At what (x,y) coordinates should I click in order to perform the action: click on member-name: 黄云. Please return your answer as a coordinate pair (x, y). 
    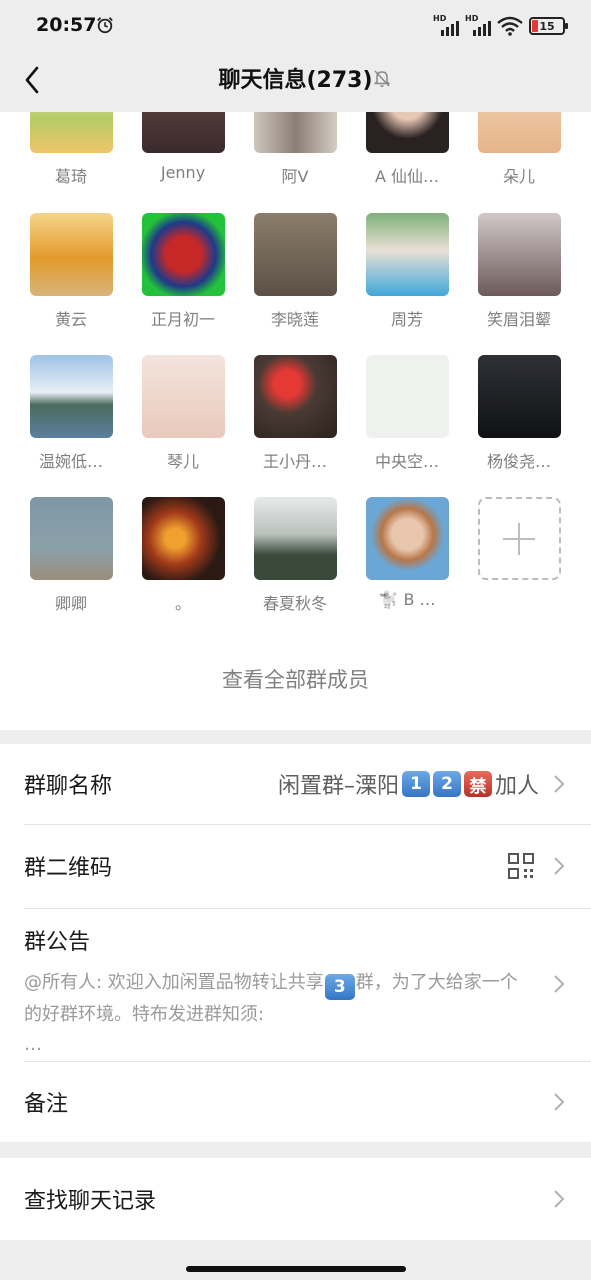
    Looking at the image, I should click on (70, 319).